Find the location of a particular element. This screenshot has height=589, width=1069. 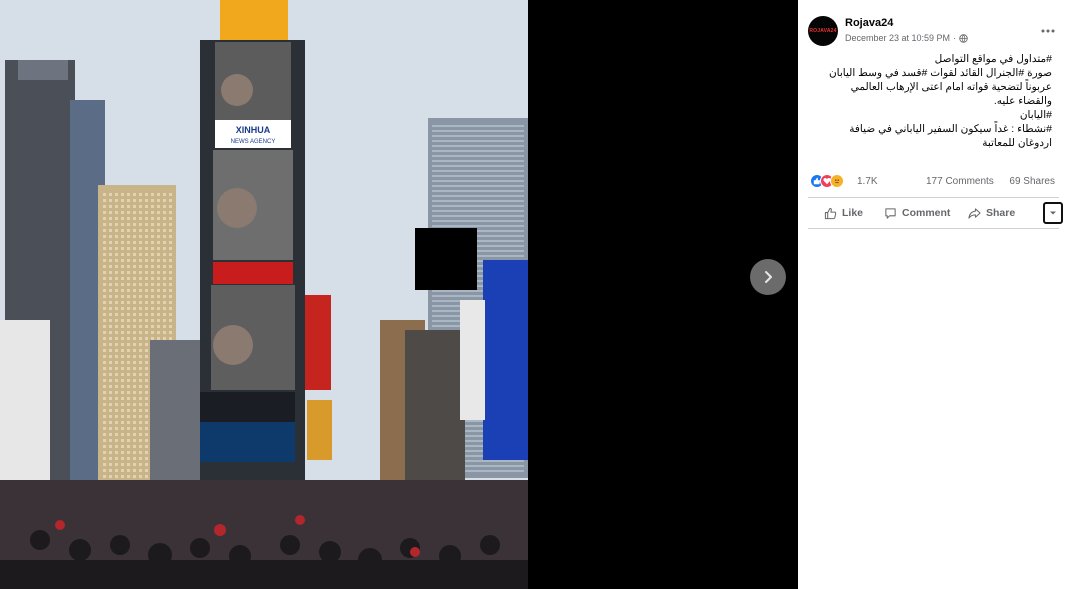

post-line: #اليابان is located at coordinates (1035, 115).